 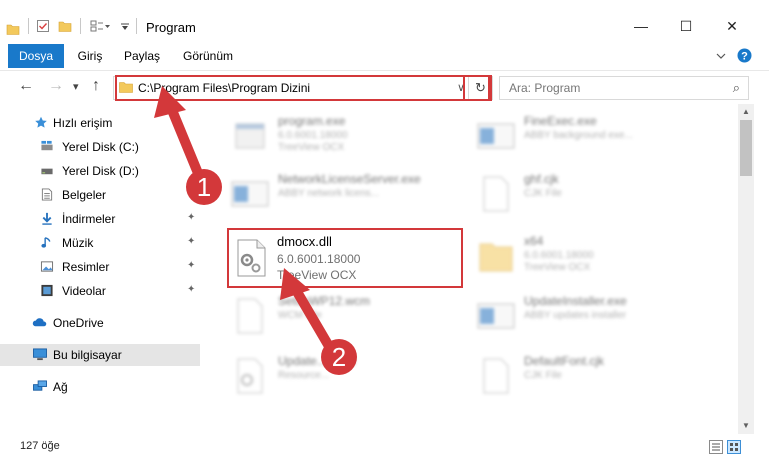 What do you see at coordinates (13, 29) in the screenshot?
I see `folder-icon` at bounding box center [13, 29].